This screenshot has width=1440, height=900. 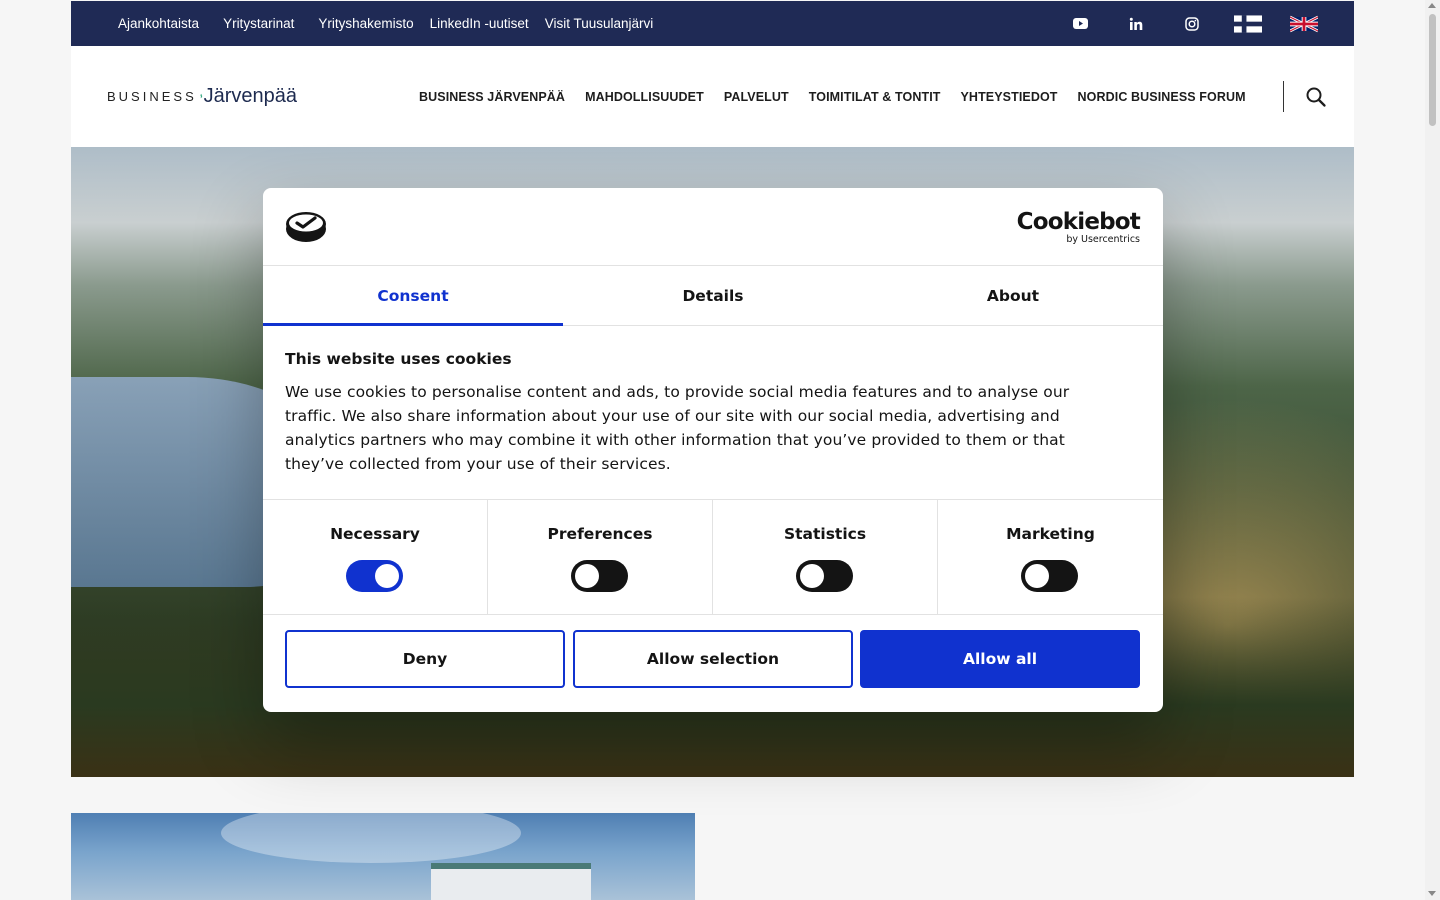 I want to click on top-link-visit-tuusulanjarvi: Visit Tuusulanjärvi, so click(x=599, y=23).